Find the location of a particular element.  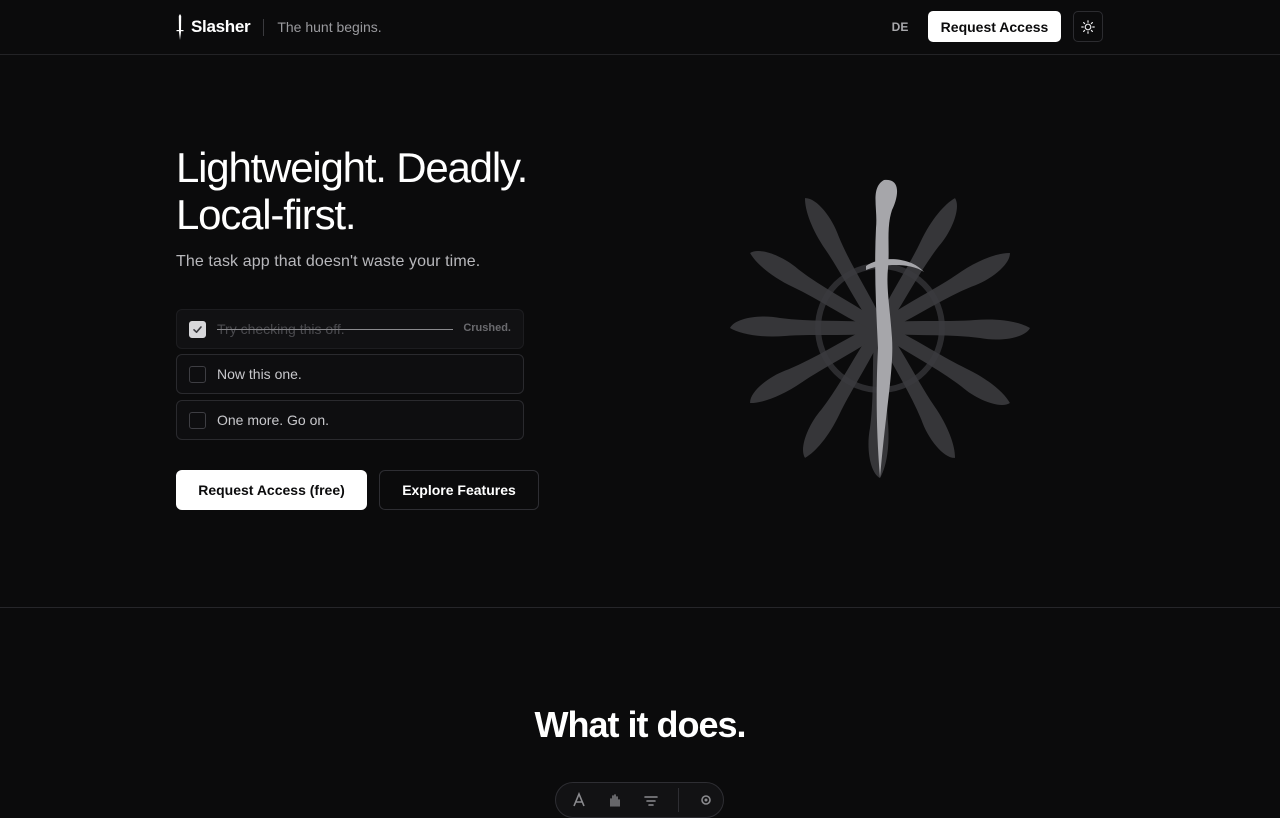

dagger-logo-icon is located at coordinates (180, 27).